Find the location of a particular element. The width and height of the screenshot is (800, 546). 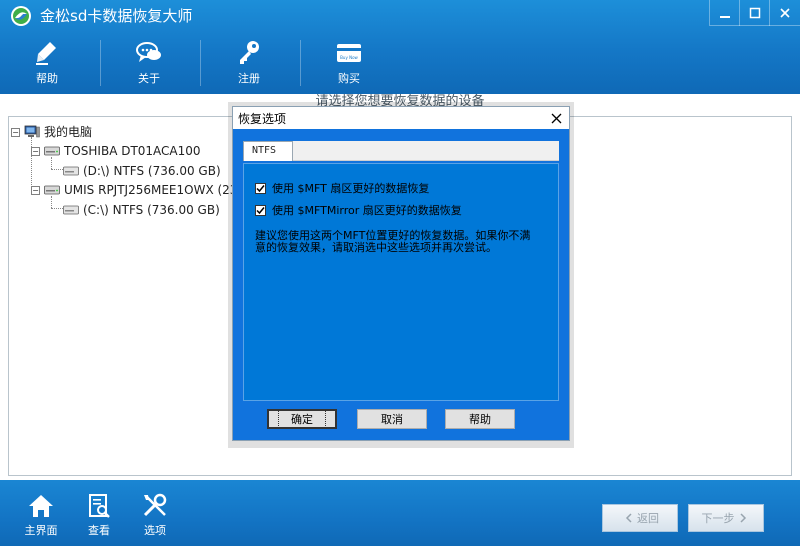

tree-item-disk-umis: − UMIS RPJTJ256MEE1OWX (238 is located at coordinates (138, 190).